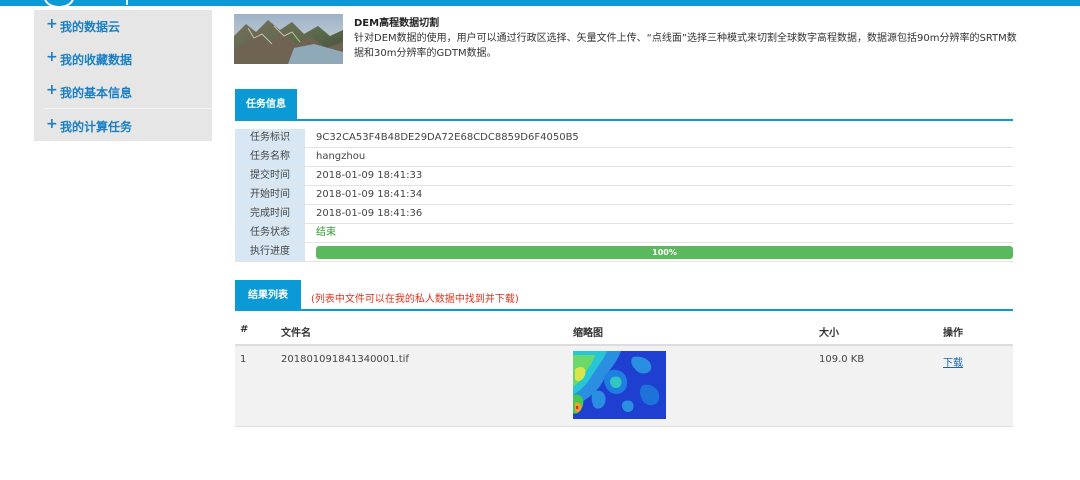 Image resolution: width=1080 pixels, height=480 pixels. Describe the element at coordinates (270, 252) in the screenshot. I see `info-label: 执行进度` at that location.